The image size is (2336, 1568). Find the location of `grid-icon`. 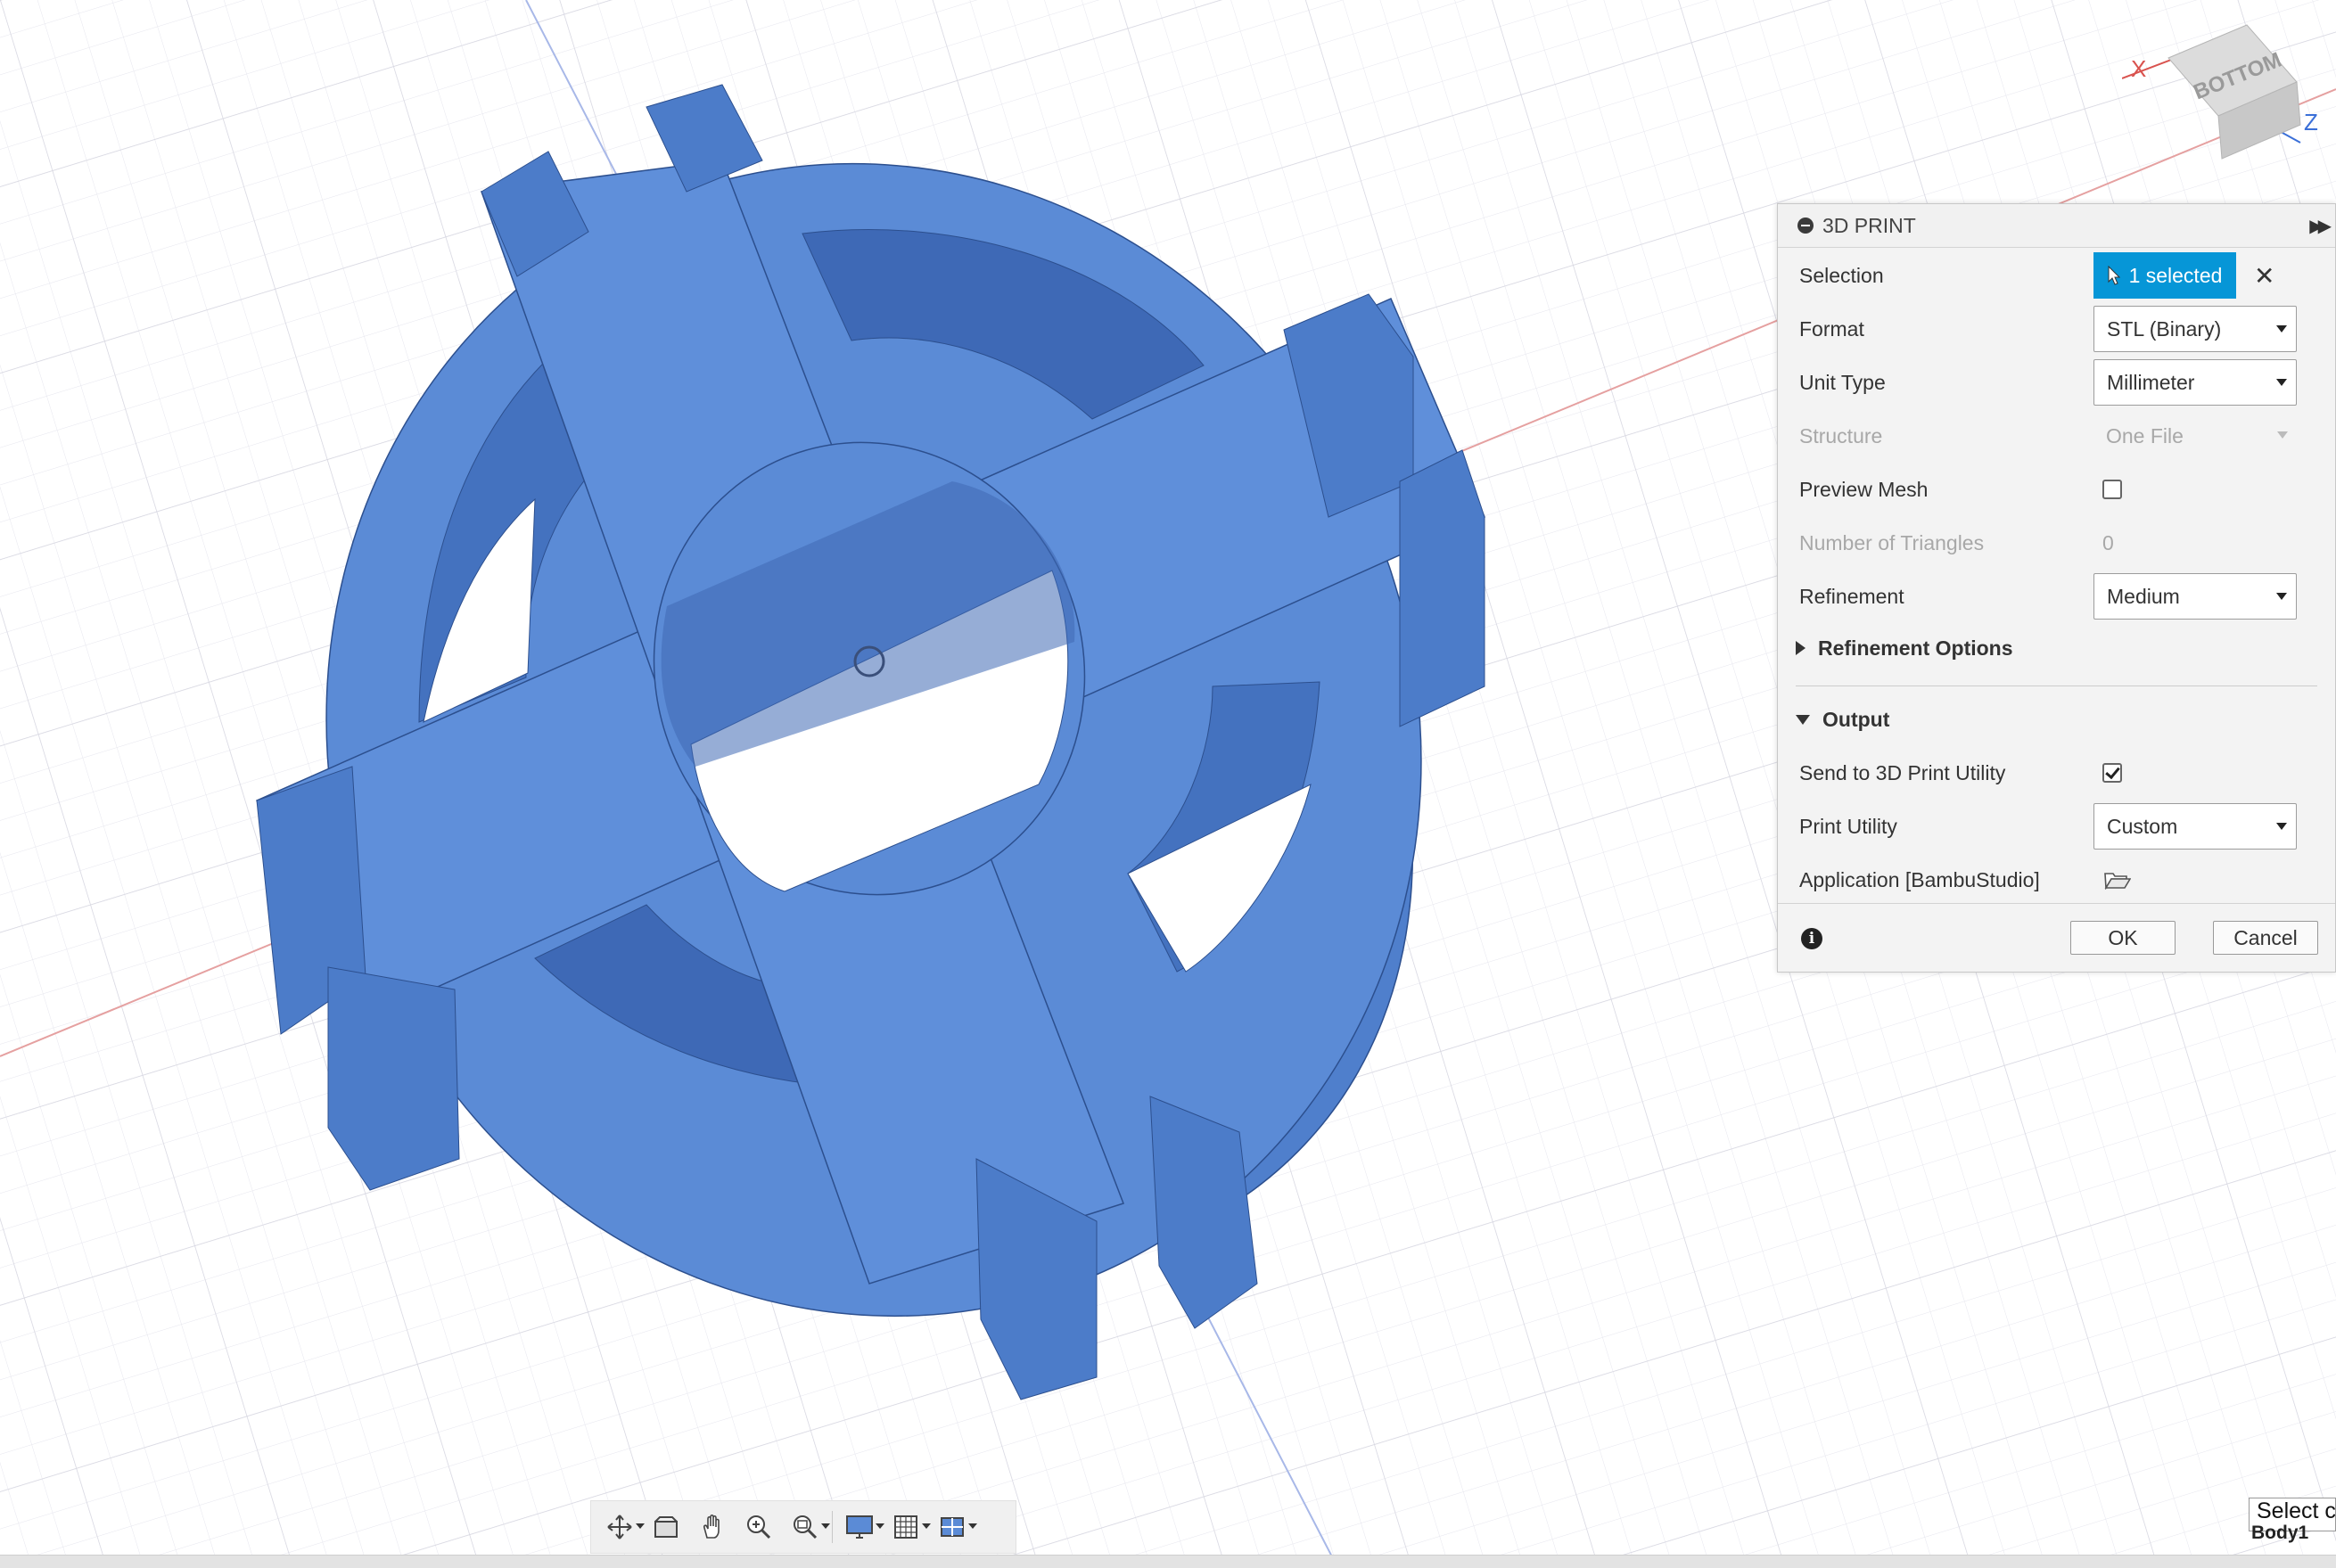

grid-icon is located at coordinates (906, 1527).